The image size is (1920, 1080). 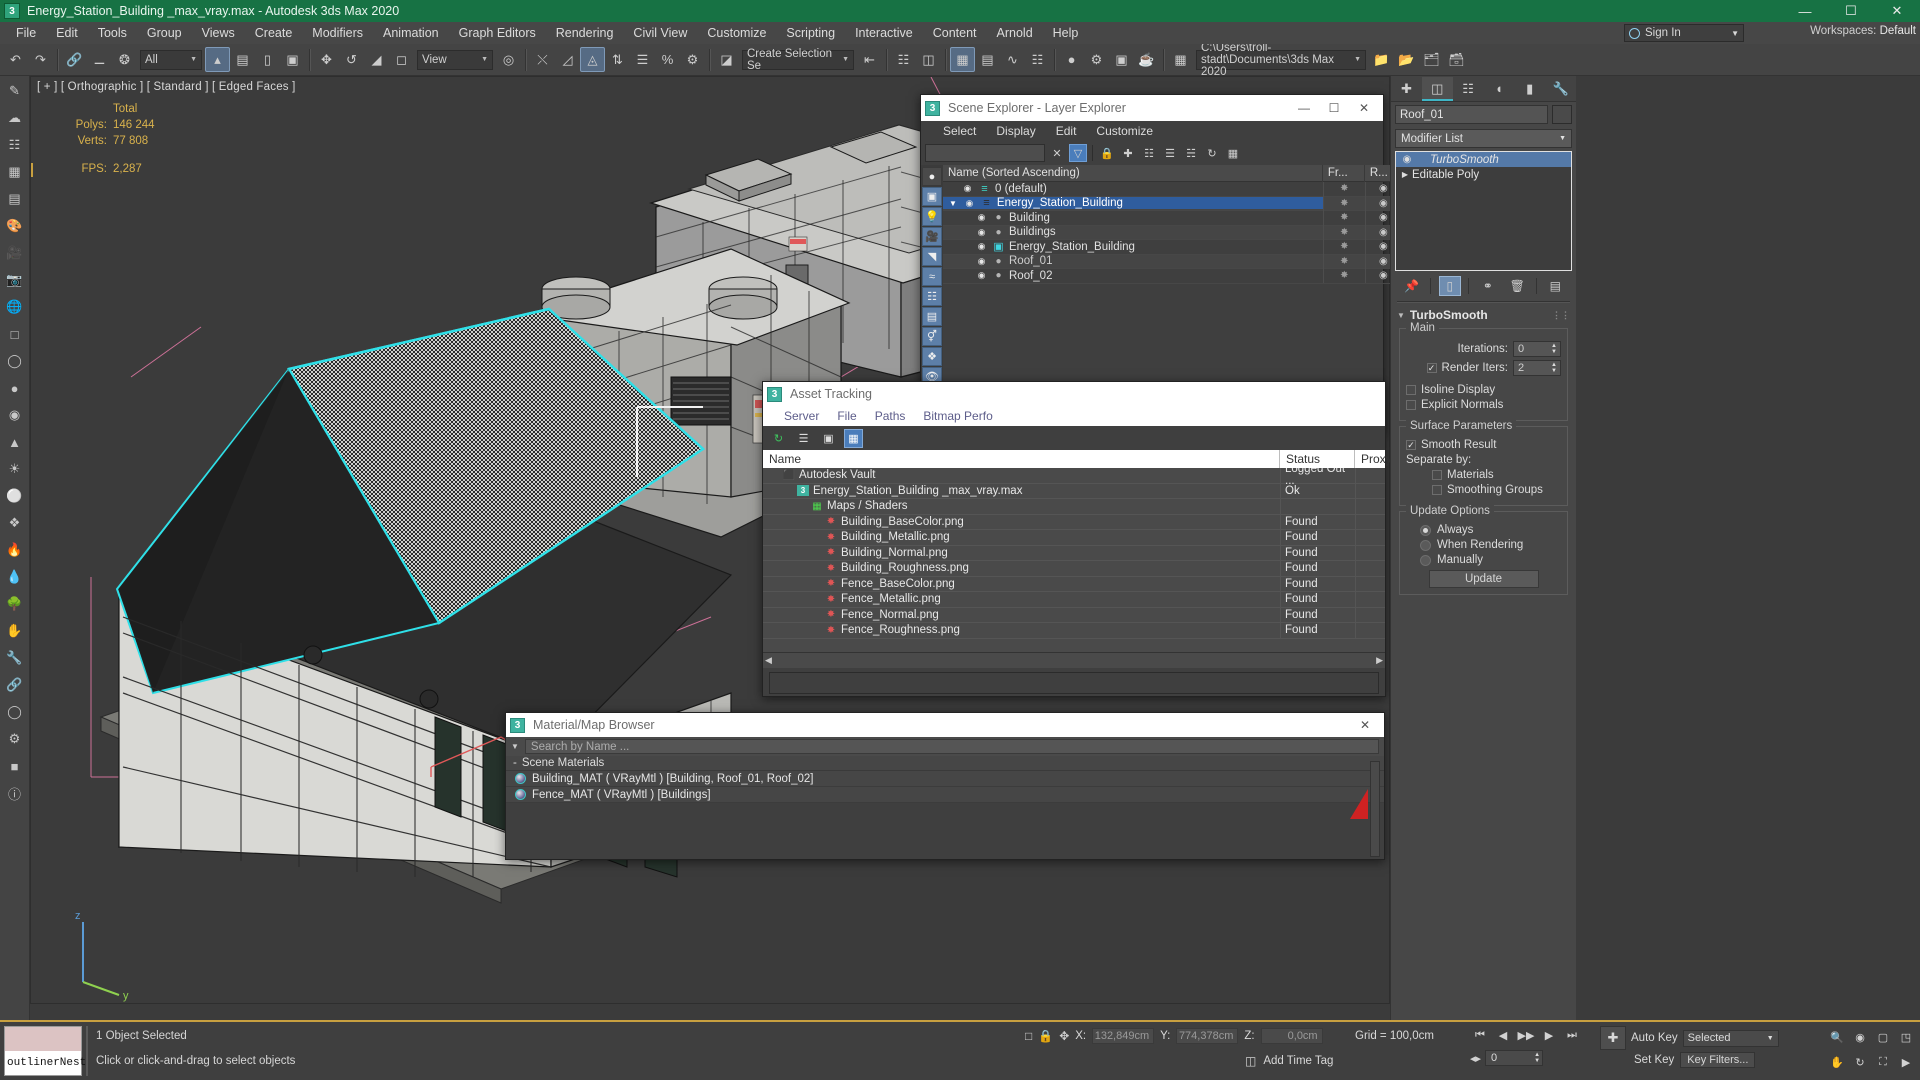 What do you see at coordinates (1805, 11) in the screenshot?
I see `minimize-button: —` at bounding box center [1805, 11].